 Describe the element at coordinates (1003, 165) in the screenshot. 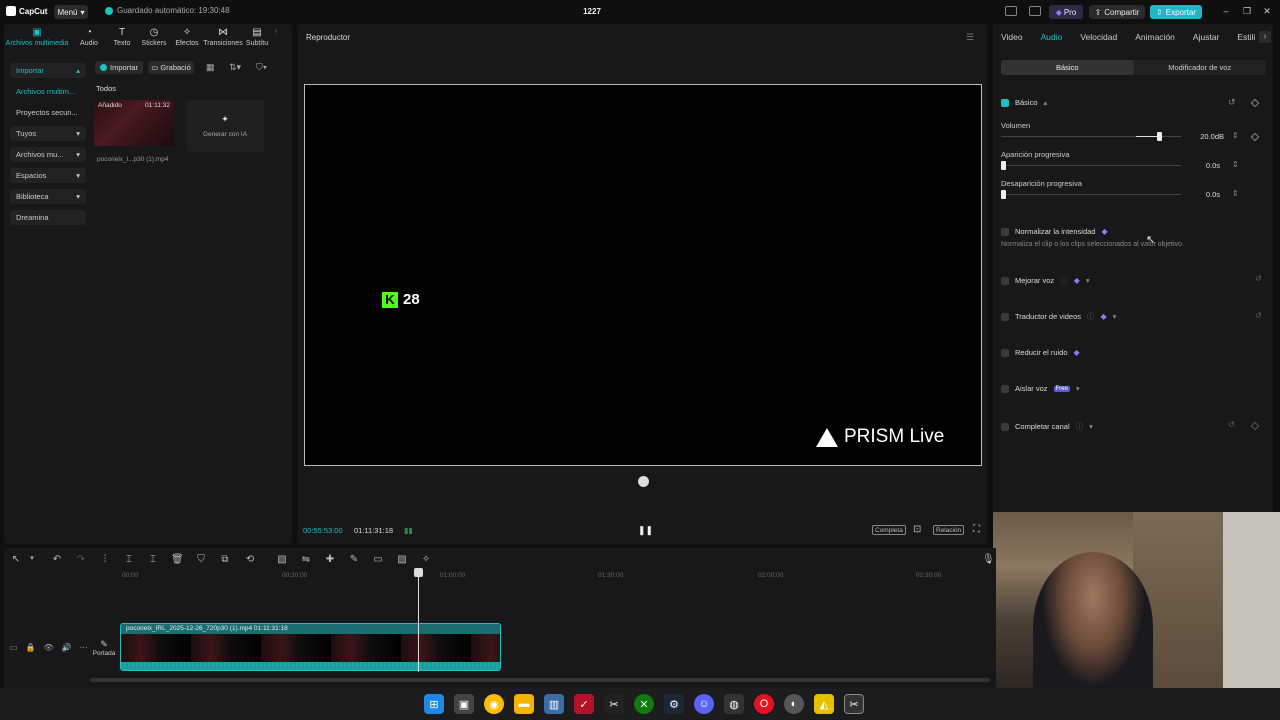

I see `fade-in-slider-knob` at that location.